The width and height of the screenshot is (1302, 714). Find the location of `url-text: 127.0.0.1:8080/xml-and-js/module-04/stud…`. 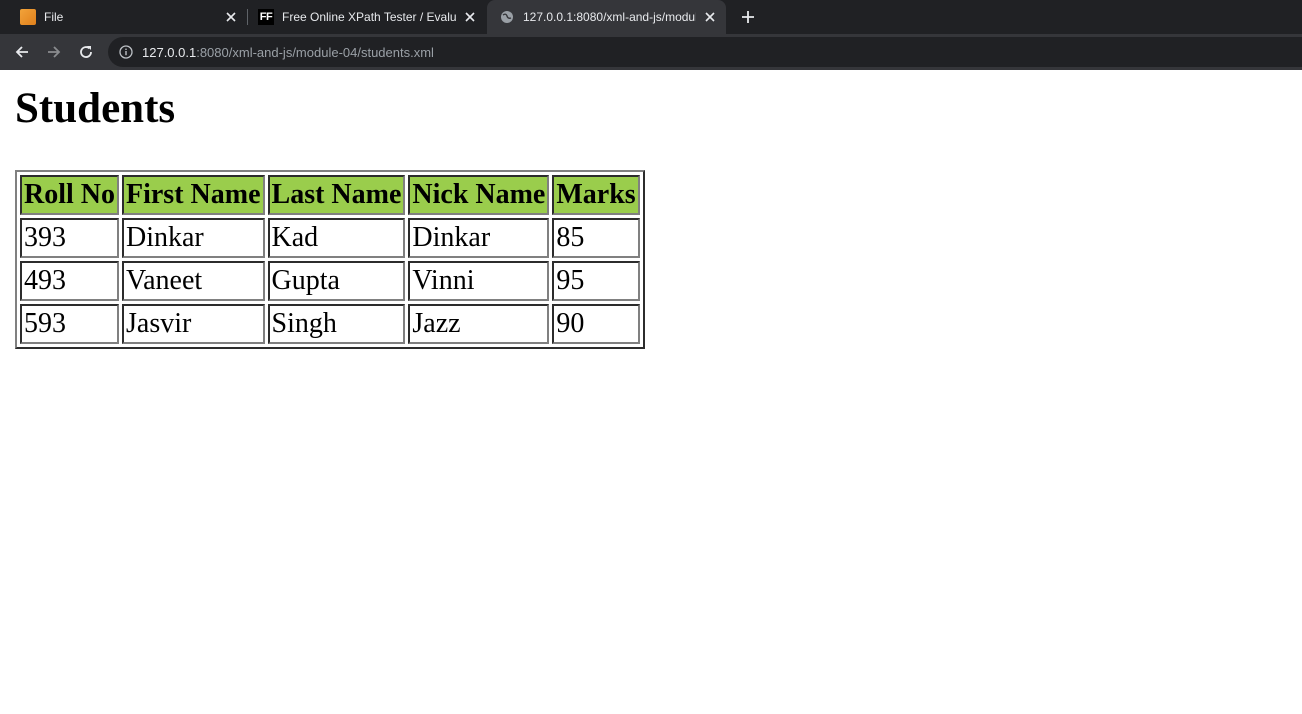

url-text: 127.0.0.1:8080/xml-and-js/module-04/stud… is located at coordinates (288, 52).